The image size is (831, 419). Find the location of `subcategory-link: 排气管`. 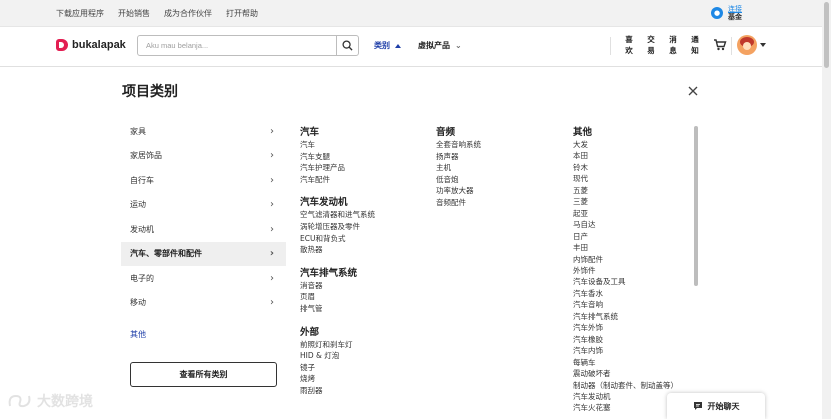

subcategory-link: 排气管 is located at coordinates (337, 309).